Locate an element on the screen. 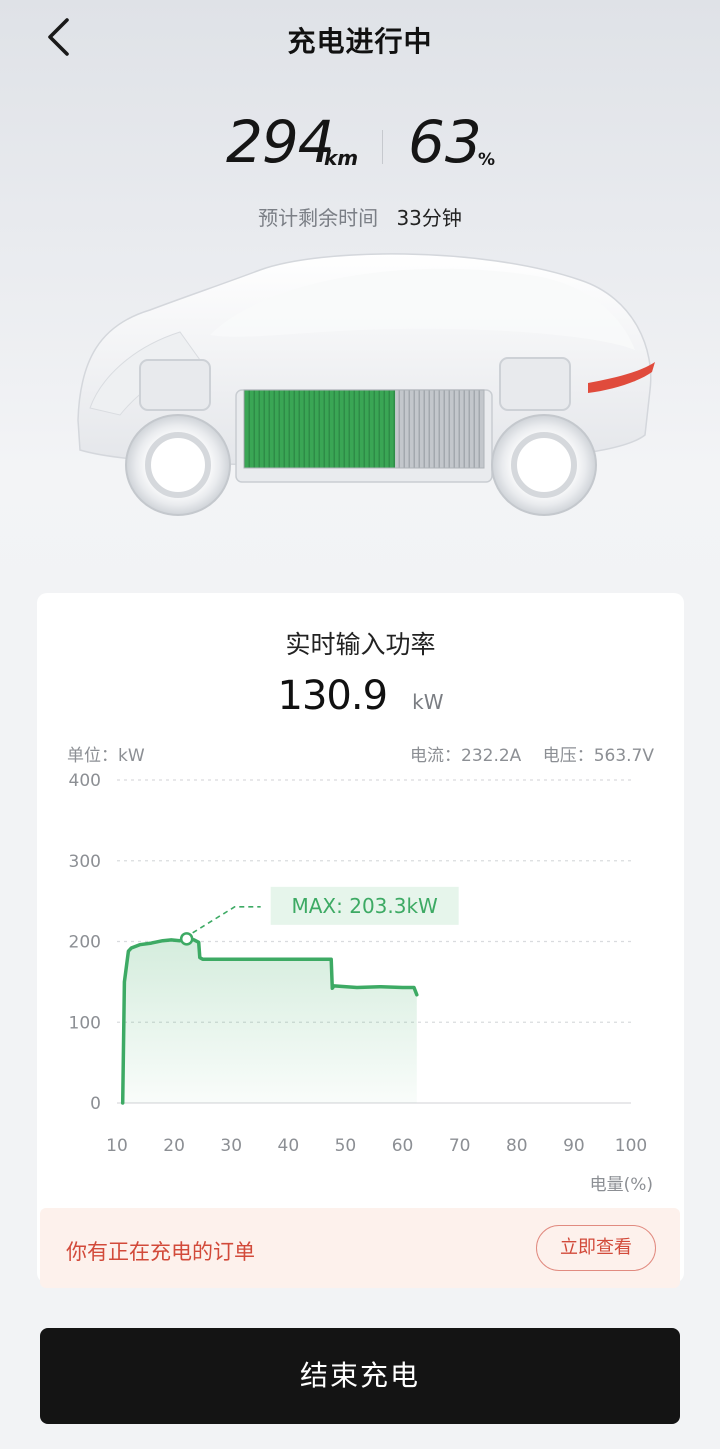 The width and height of the screenshot is (720, 1449). max-label: MAX: 203.3kW is located at coordinates (364, 906).